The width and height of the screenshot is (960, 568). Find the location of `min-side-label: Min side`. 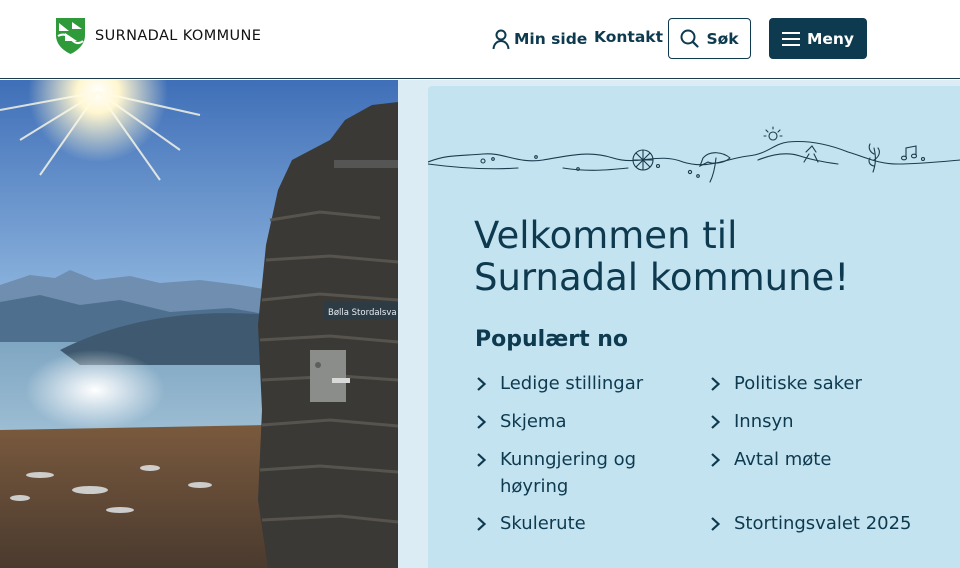

min-side-label: Min side is located at coordinates (551, 39).